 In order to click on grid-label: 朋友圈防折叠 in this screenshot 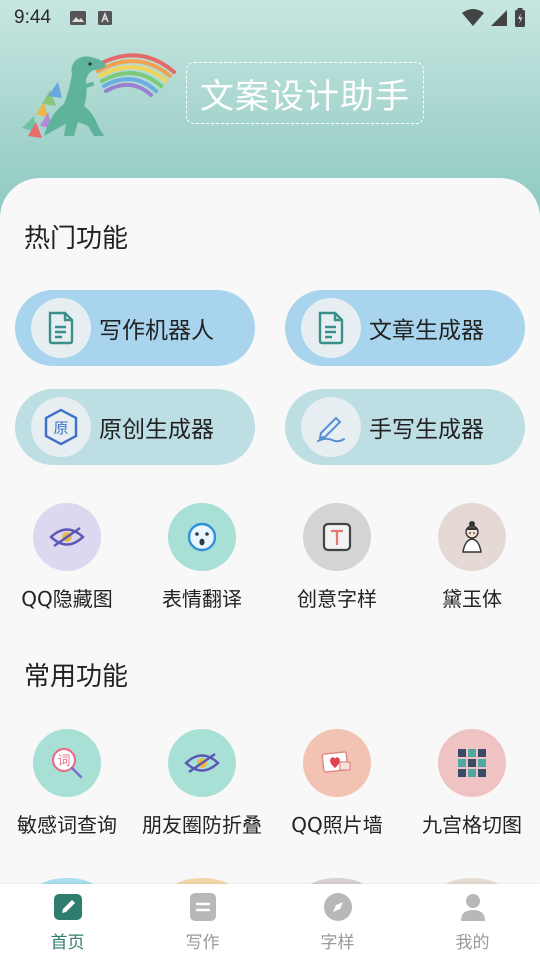, I will do `click(202, 825)`.